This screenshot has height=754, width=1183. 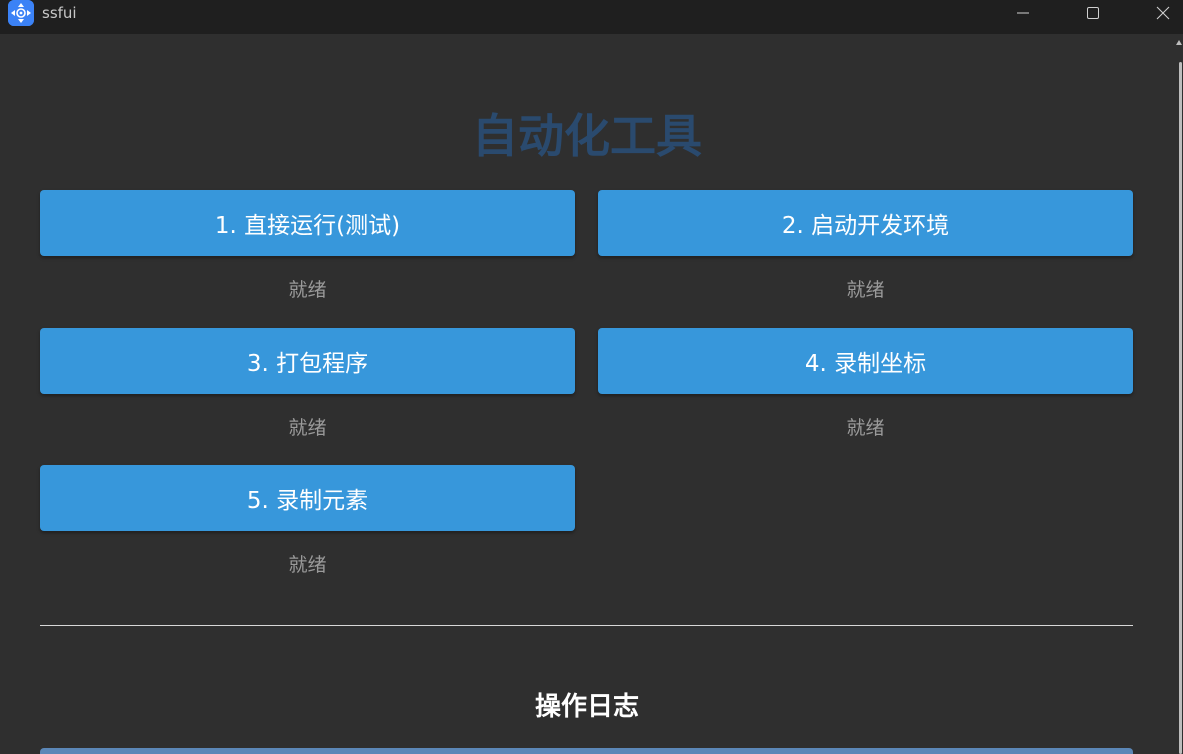 What do you see at coordinates (1179, 42) in the screenshot?
I see `scroll-up-icon` at bounding box center [1179, 42].